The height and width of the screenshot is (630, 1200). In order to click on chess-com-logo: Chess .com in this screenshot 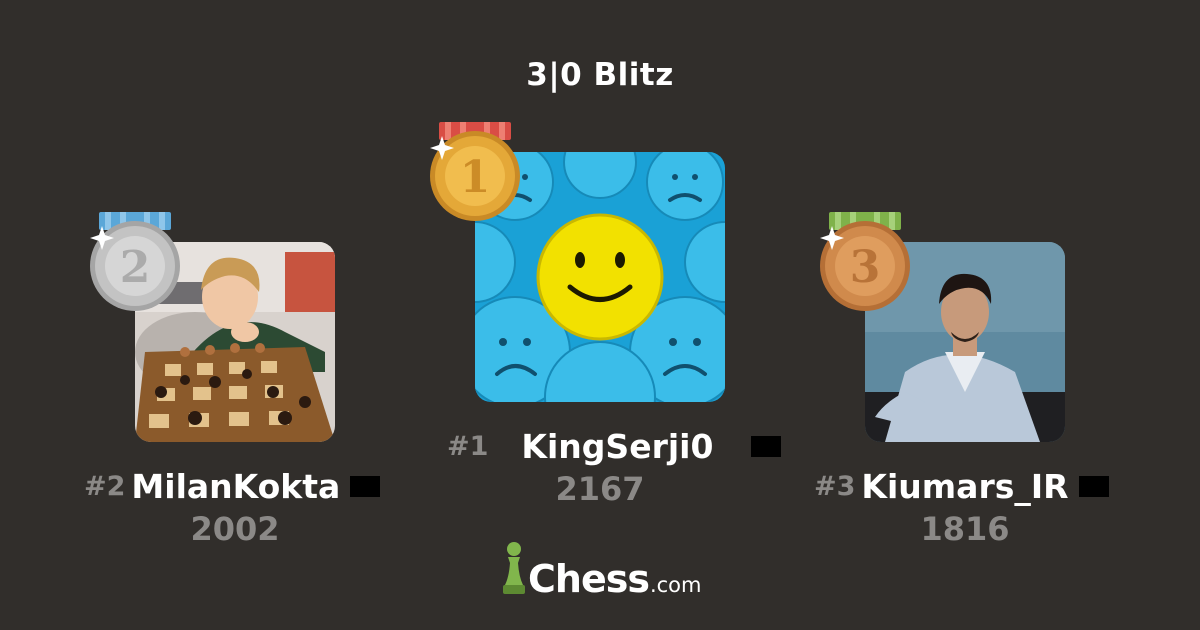, I will do `click(601, 570)`.